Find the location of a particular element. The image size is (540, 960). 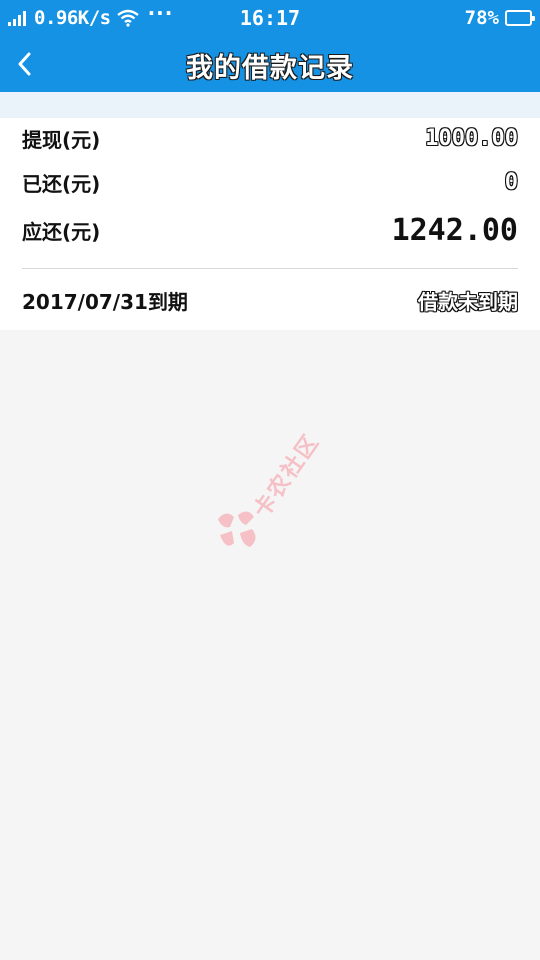

repaid-value: 0 is located at coordinates (511, 182).